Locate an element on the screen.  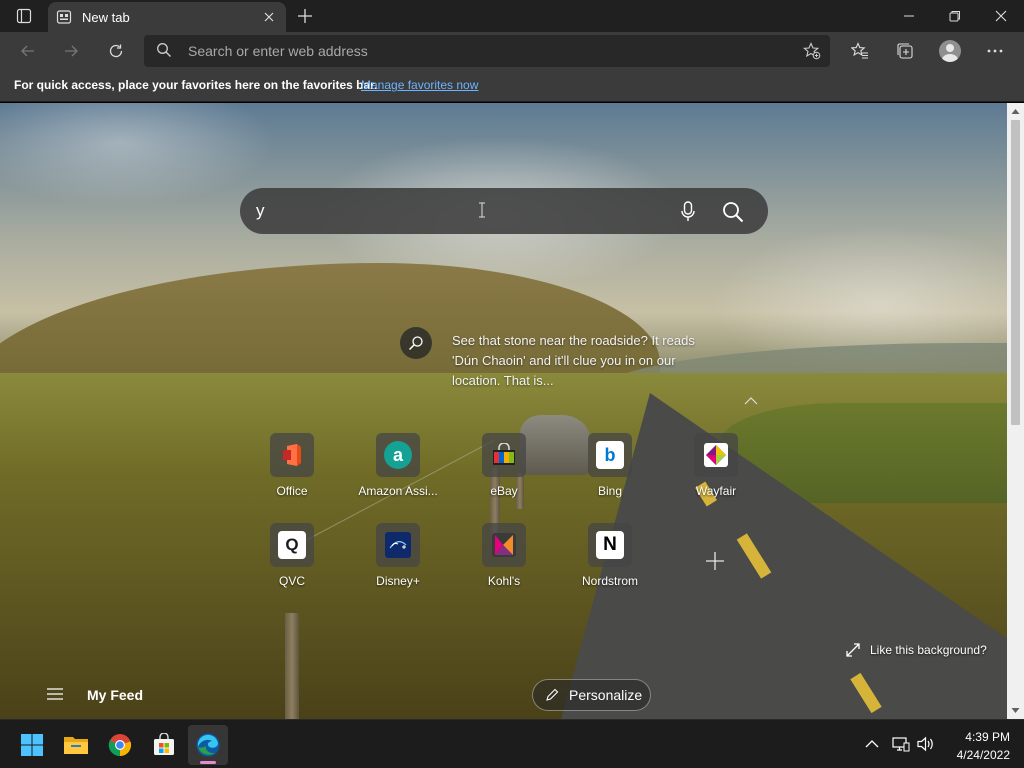
scroll-up-arrow-icon is located at coordinates (1015, 111).